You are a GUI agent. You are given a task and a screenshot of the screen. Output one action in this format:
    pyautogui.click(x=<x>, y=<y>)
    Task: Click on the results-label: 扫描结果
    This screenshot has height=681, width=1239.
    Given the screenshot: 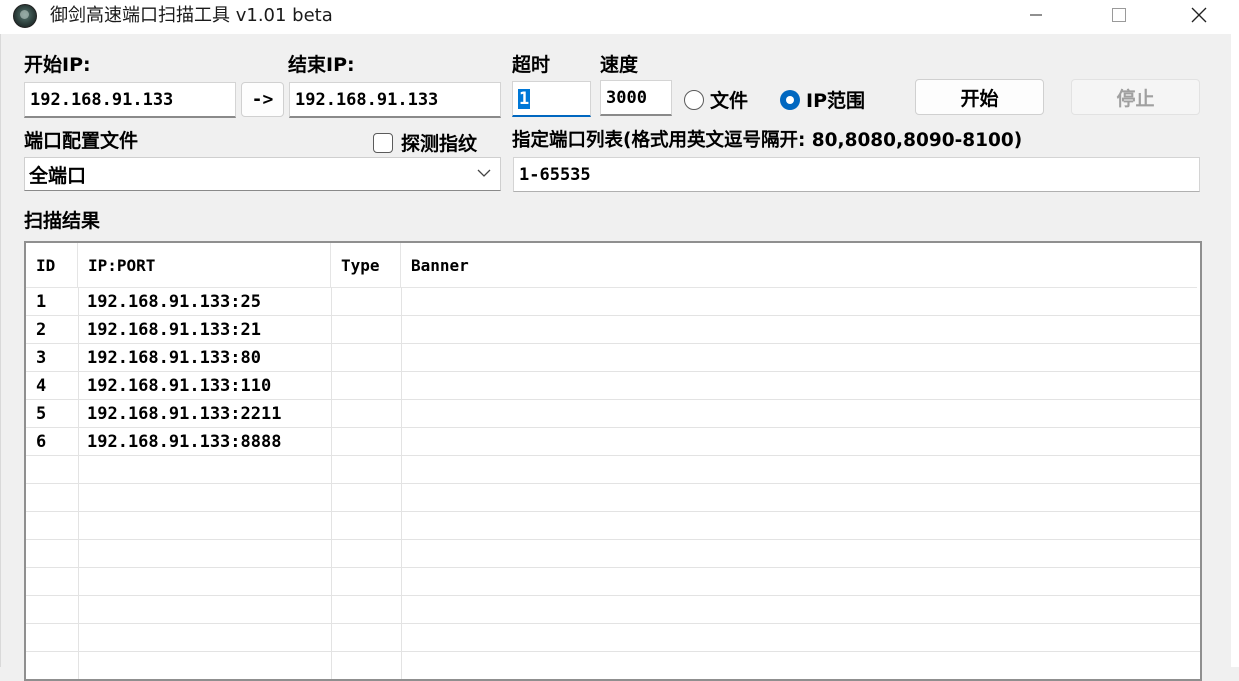 What is the action you would take?
    pyautogui.click(x=62, y=221)
    